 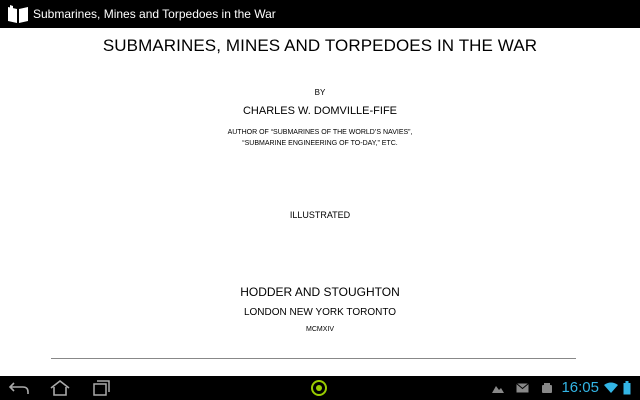 What do you see at coordinates (18, 14) in the screenshot?
I see `book-icon` at bounding box center [18, 14].